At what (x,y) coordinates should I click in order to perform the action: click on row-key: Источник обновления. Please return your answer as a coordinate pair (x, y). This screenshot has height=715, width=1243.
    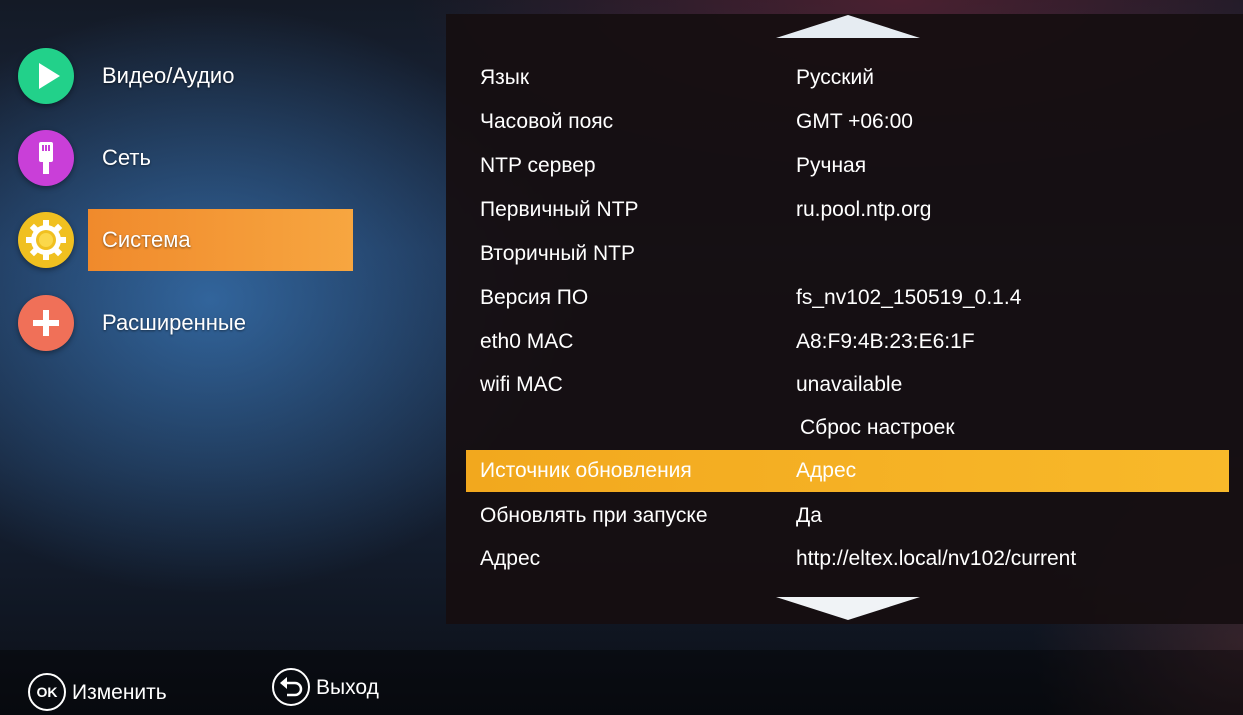
    Looking at the image, I should click on (586, 470).